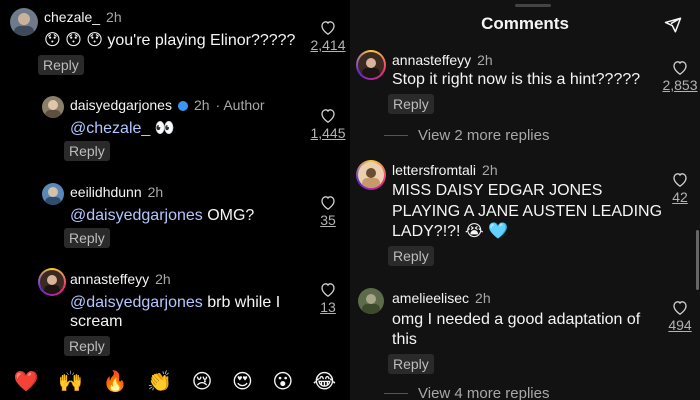  I want to click on comment-text-line2: scream, so click(96, 321).